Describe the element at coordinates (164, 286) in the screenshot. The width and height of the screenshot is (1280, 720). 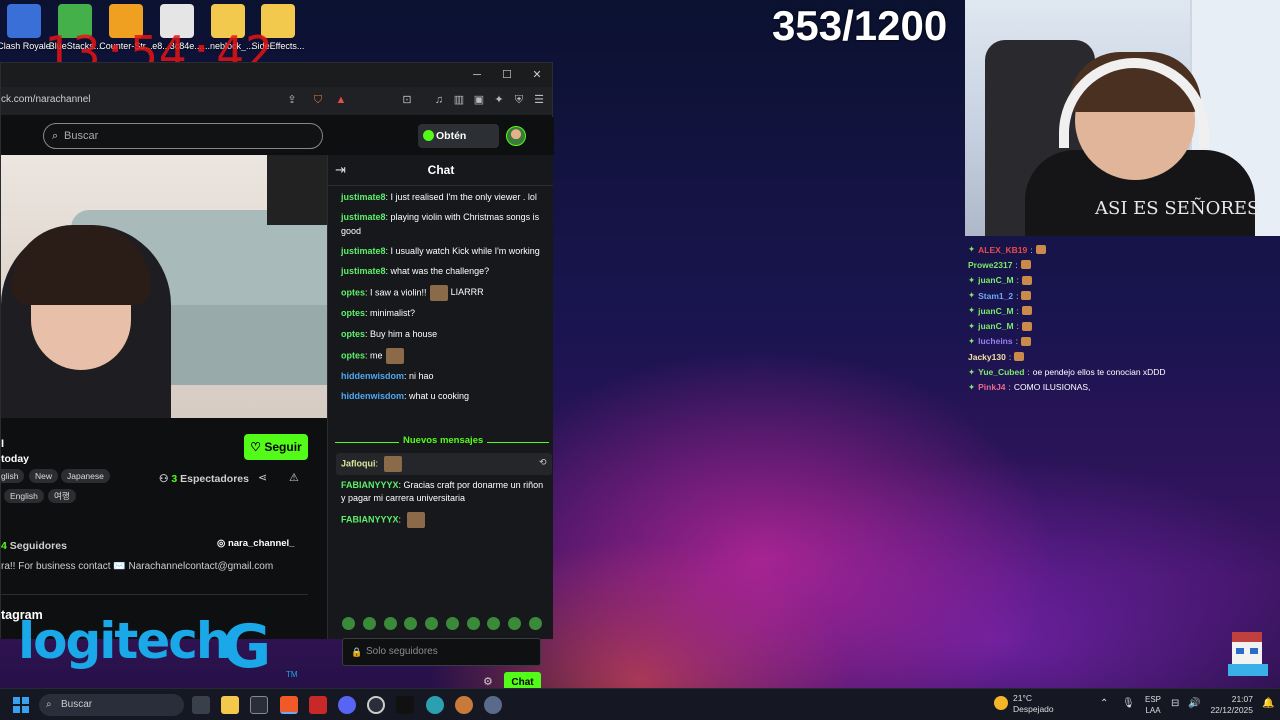
I see `stream-video` at that location.